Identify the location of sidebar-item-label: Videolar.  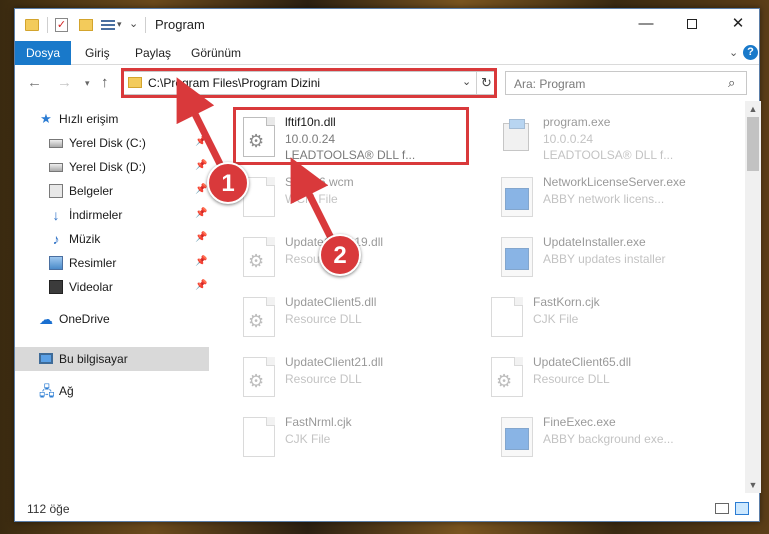
(91, 287).